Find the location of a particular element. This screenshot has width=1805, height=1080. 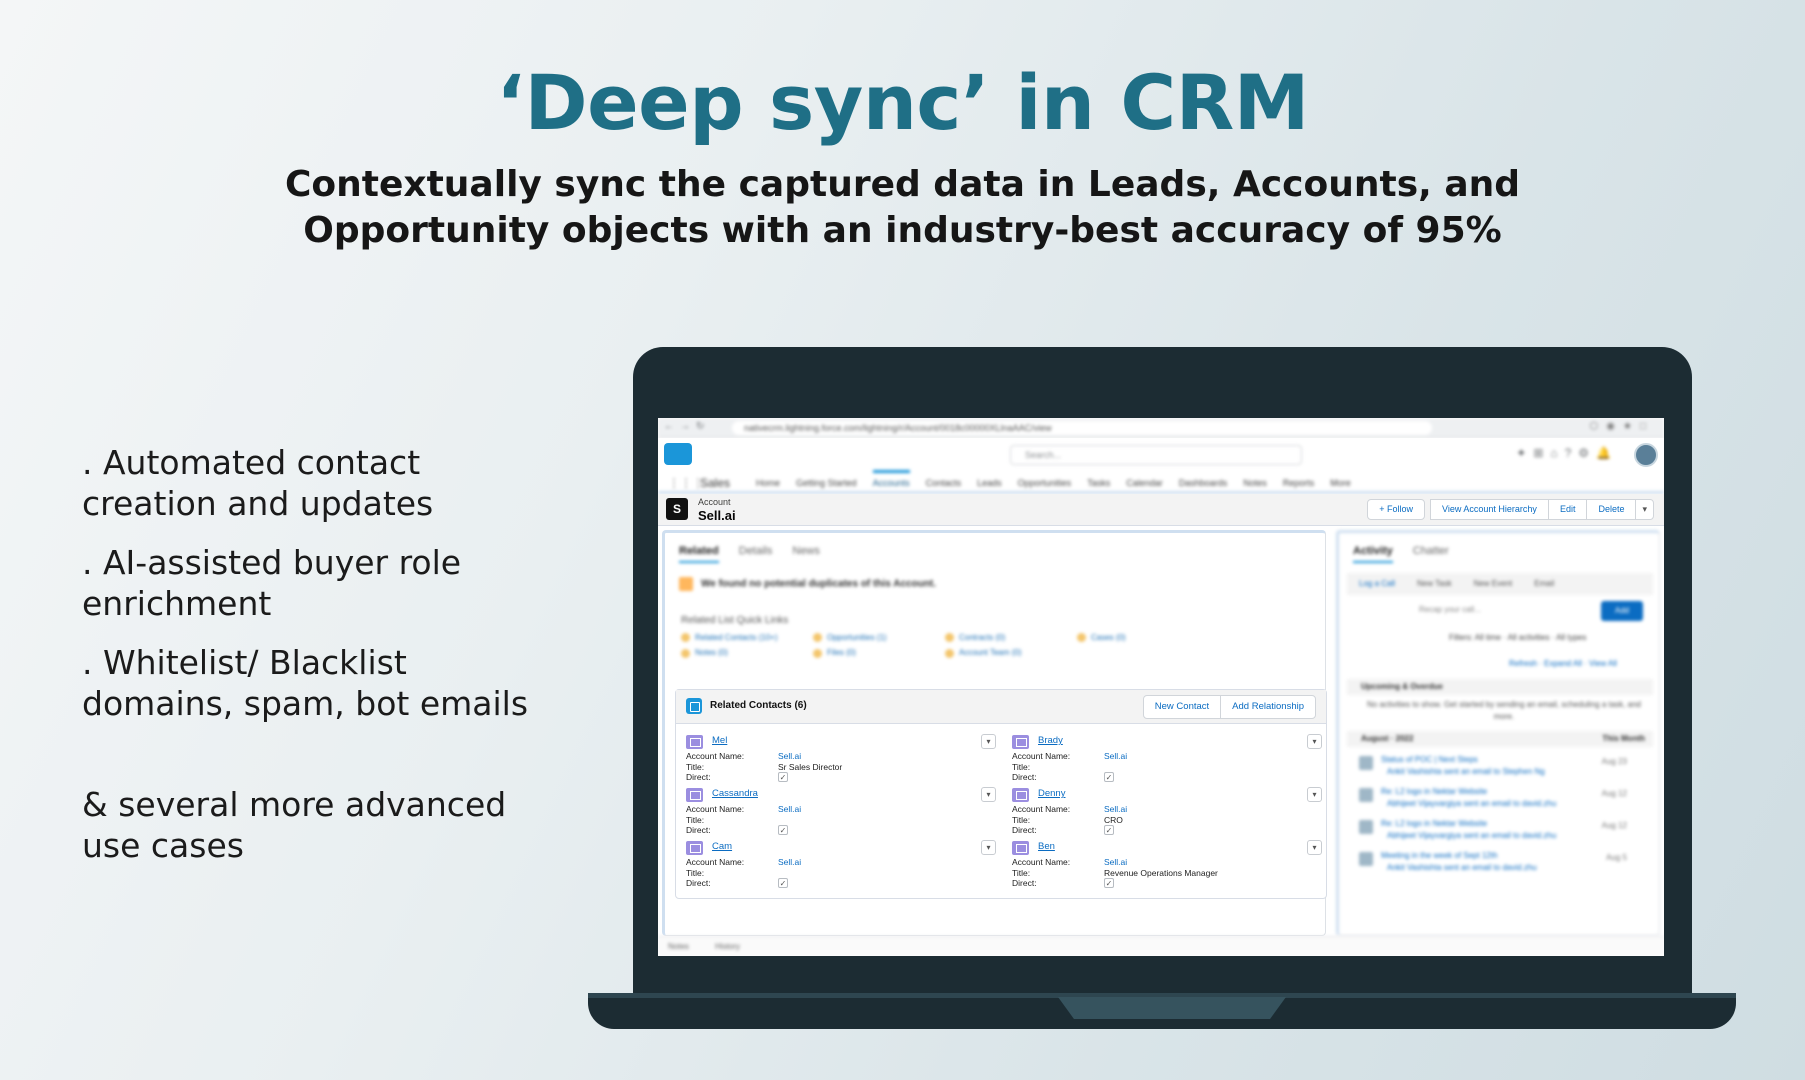

app-header: Search... ✦⊞⌂?⚙🔔 is located at coordinates (1161, 455).